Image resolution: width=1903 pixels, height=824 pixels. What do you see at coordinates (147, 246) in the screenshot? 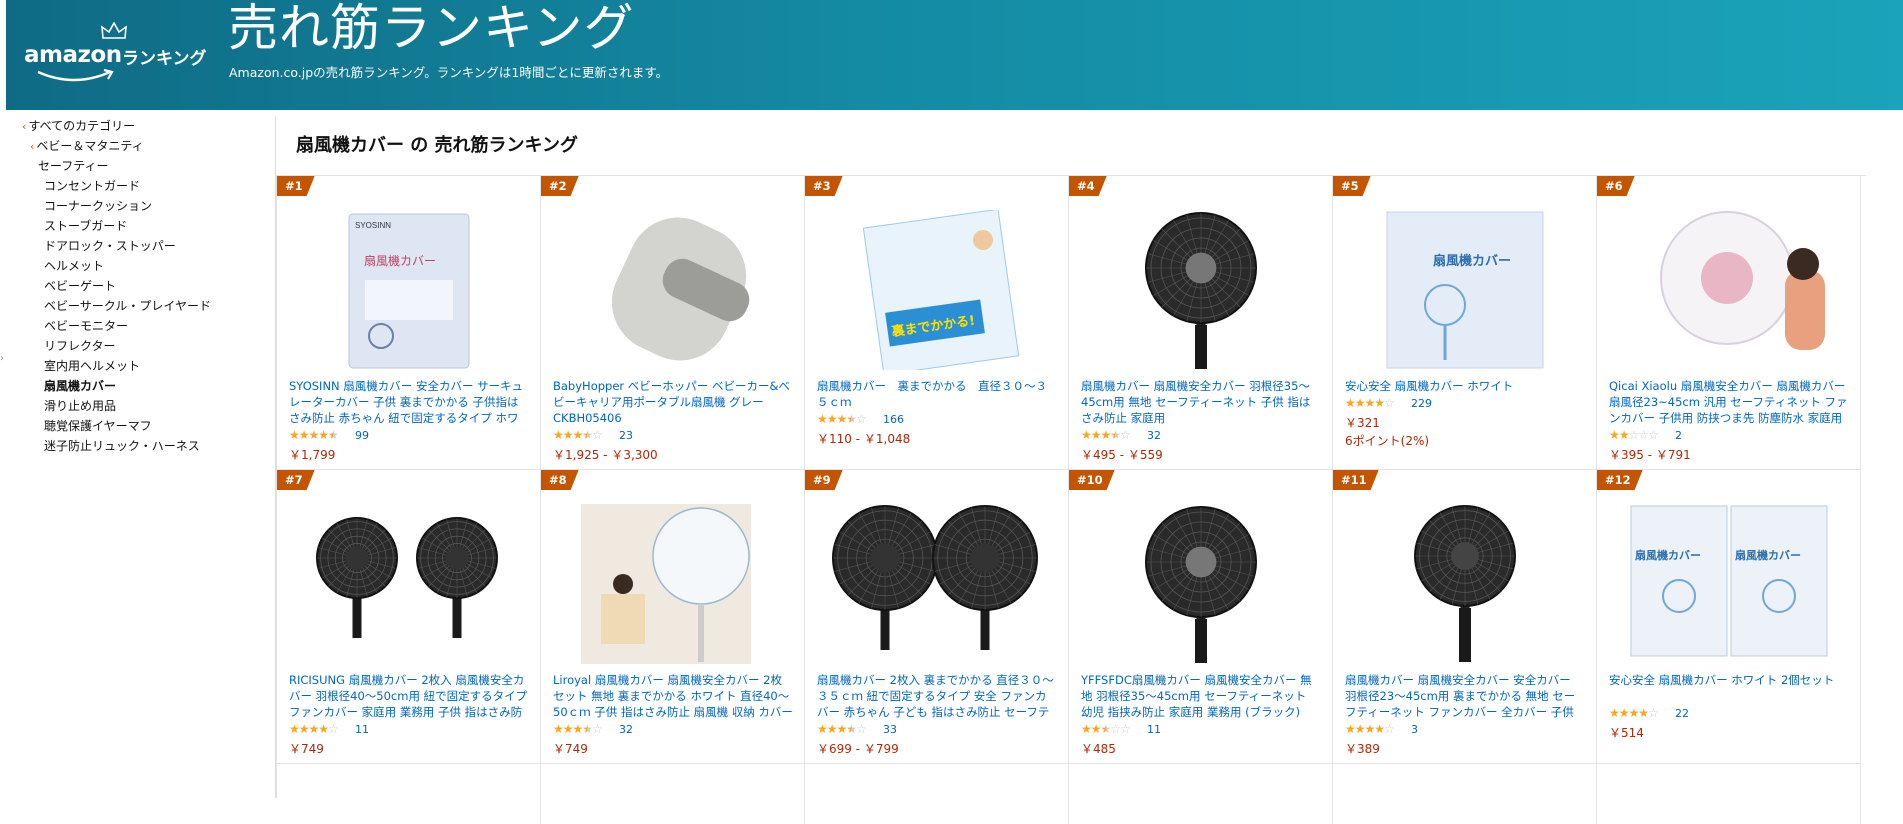
I see `sidebar-category-item: ドアロック・ストッパー` at bounding box center [147, 246].